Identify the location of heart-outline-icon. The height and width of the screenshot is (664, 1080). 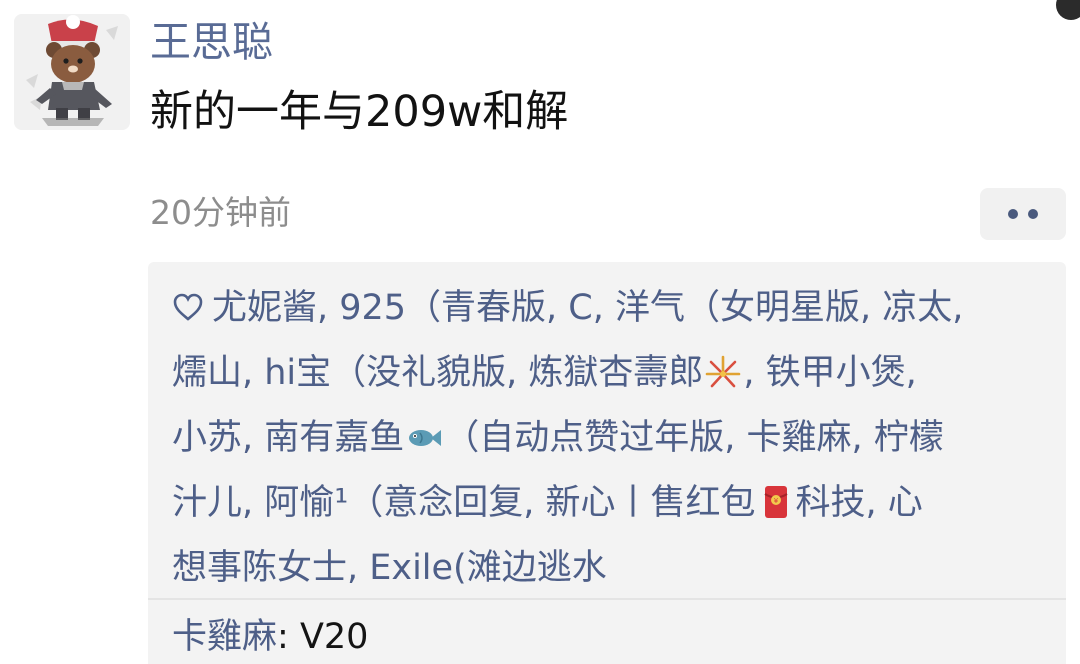
(188, 307).